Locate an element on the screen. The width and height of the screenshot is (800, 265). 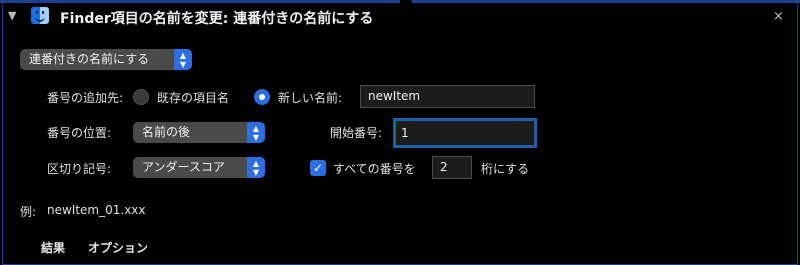
rename-mode-value: 連番付きの名前にする is located at coordinates (89, 59).